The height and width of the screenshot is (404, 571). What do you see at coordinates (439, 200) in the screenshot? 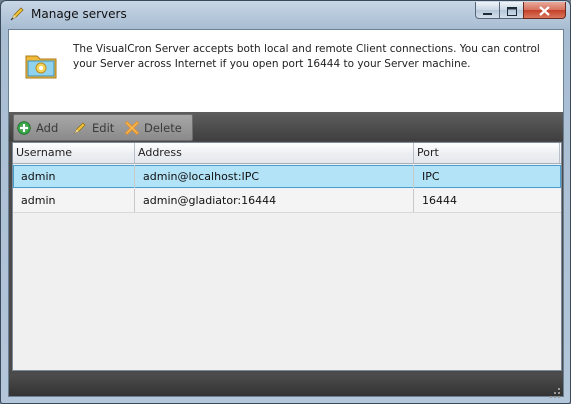
I see `cell-port: 16444` at bounding box center [439, 200].